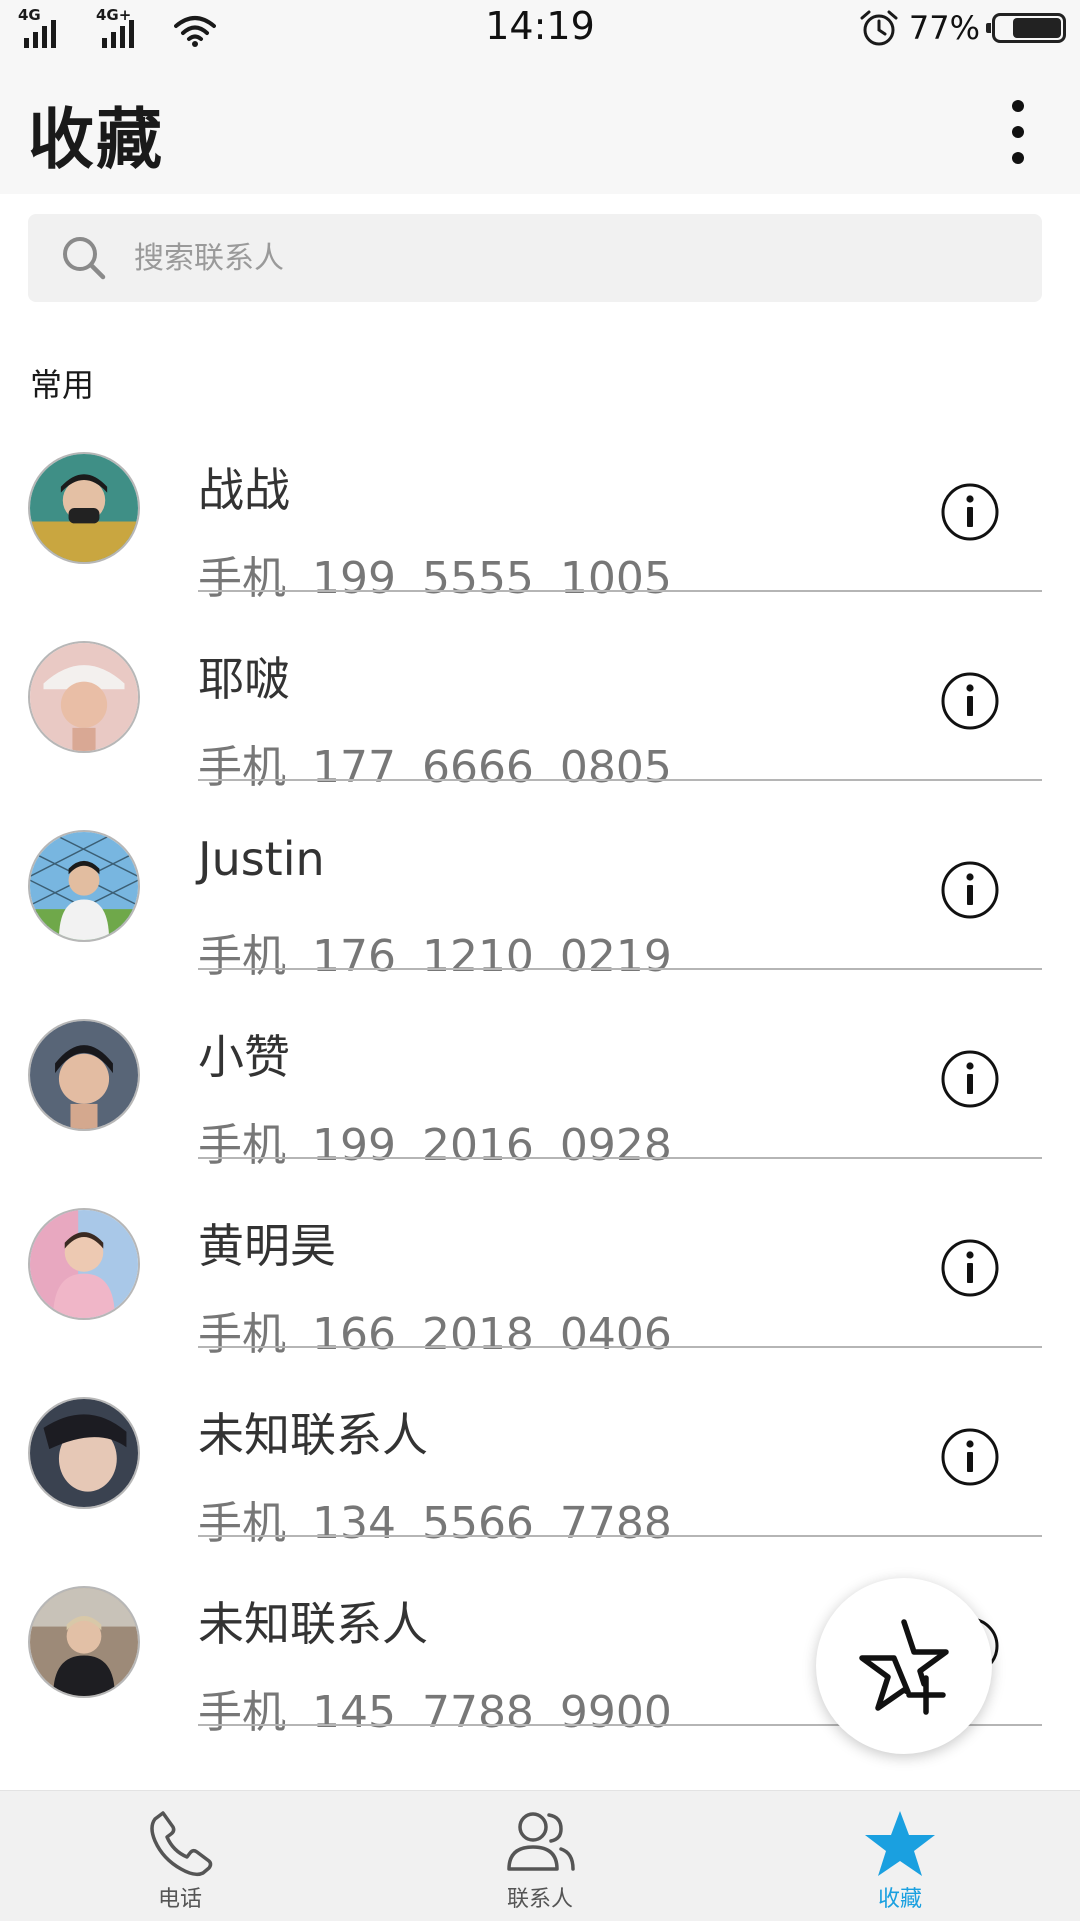 Image resolution: width=1080 pixels, height=1921 pixels. What do you see at coordinates (84, 258) in the screenshot?
I see `search-icon` at bounding box center [84, 258].